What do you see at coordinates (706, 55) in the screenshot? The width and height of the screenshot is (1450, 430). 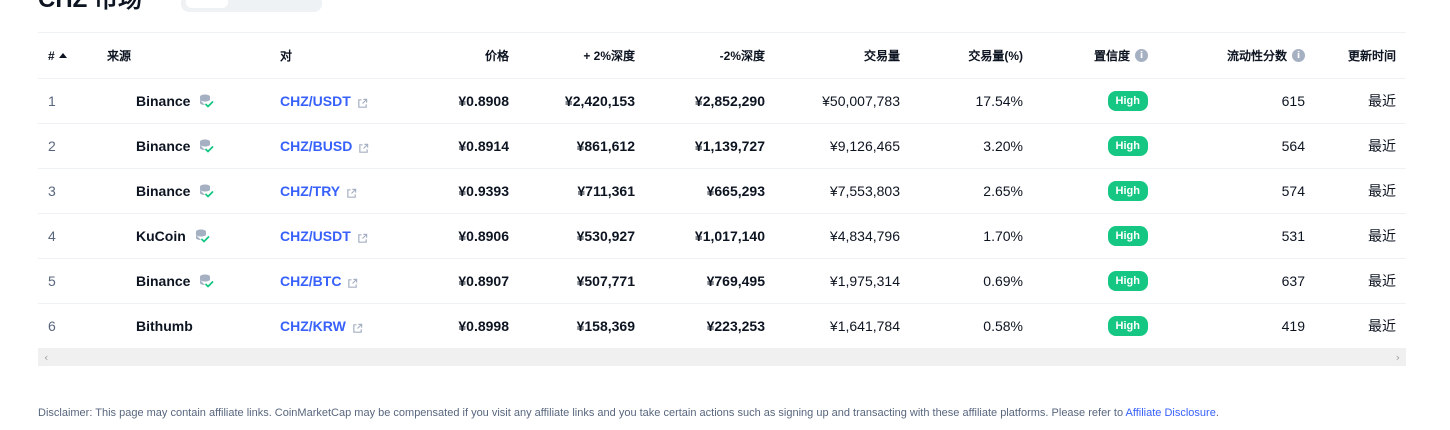 I see `header-minus-depth: -2%深度` at bounding box center [706, 55].